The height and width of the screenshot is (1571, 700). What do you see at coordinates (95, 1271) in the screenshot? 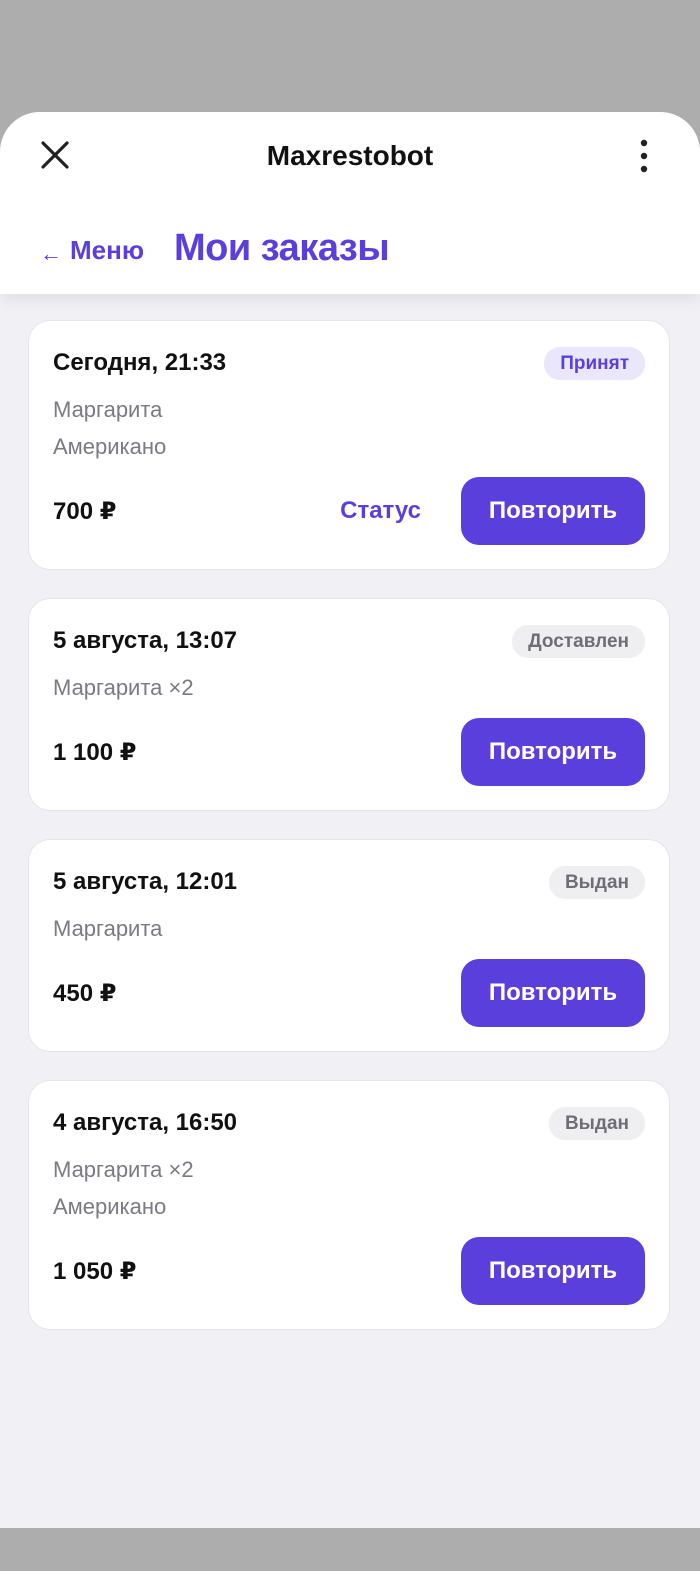
I see `order-price: 1 050 ₽` at bounding box center [95, 1271].